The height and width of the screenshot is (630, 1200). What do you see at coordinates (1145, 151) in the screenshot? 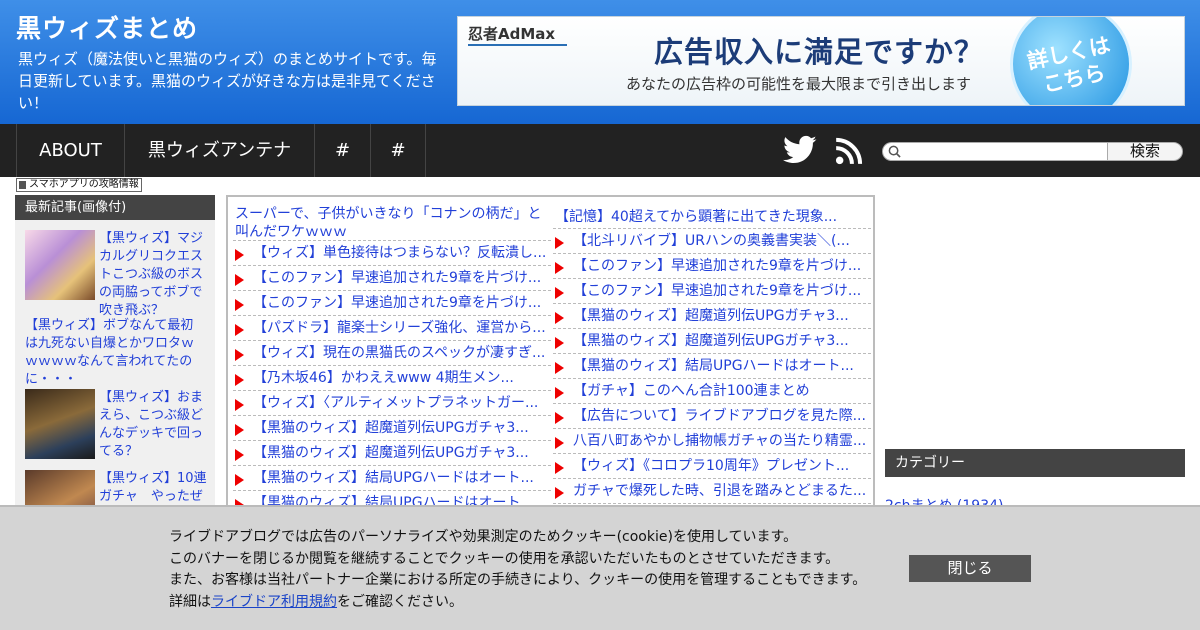
I see `search-button: 検索` at bounding box center [1145, 151].